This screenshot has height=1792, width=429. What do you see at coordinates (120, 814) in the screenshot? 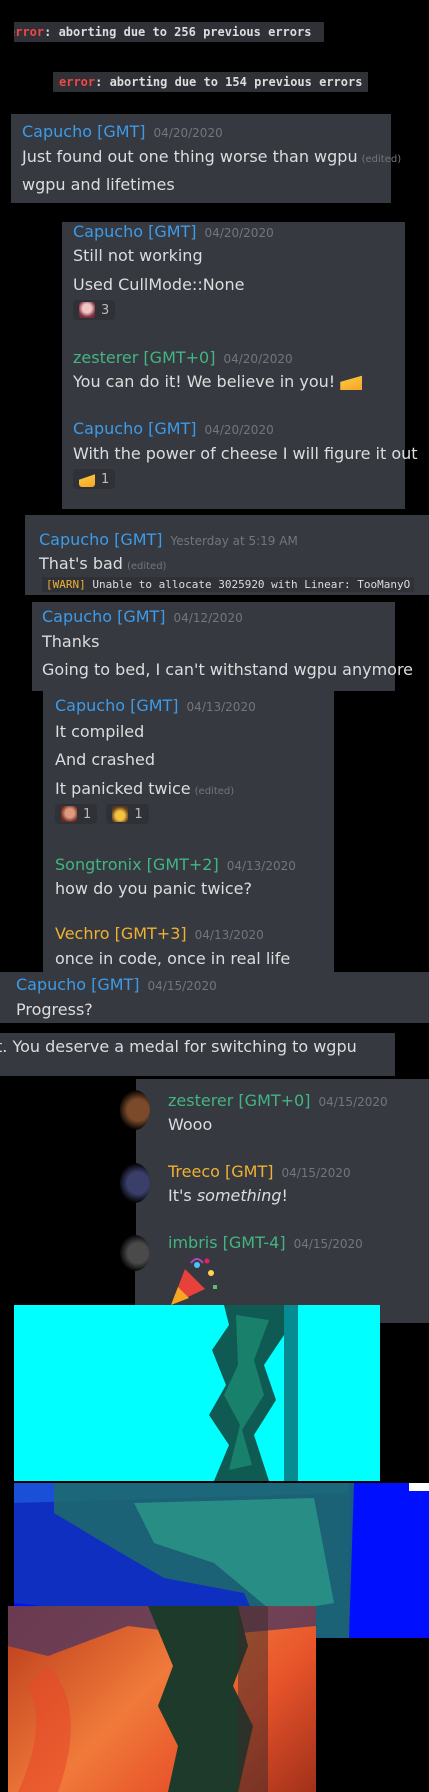
I see `cowboy-emoji-icon` at bounding box center [120, 814].